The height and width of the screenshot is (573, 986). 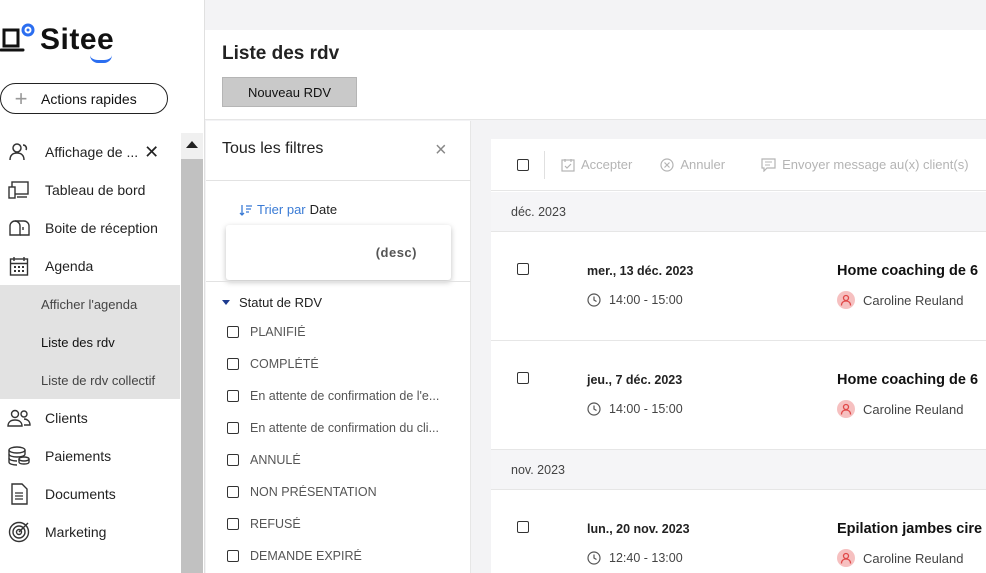 What do you see at coordinates (90, 494) in the screenshot?
I see `sidebar-item-documents: Documents` at bounding box center [90, 494].